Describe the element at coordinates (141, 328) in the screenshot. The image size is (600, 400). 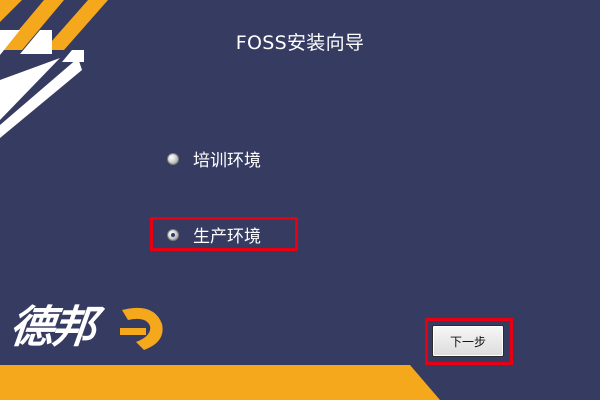
I see `brand-logo-mark-icon` at that location.